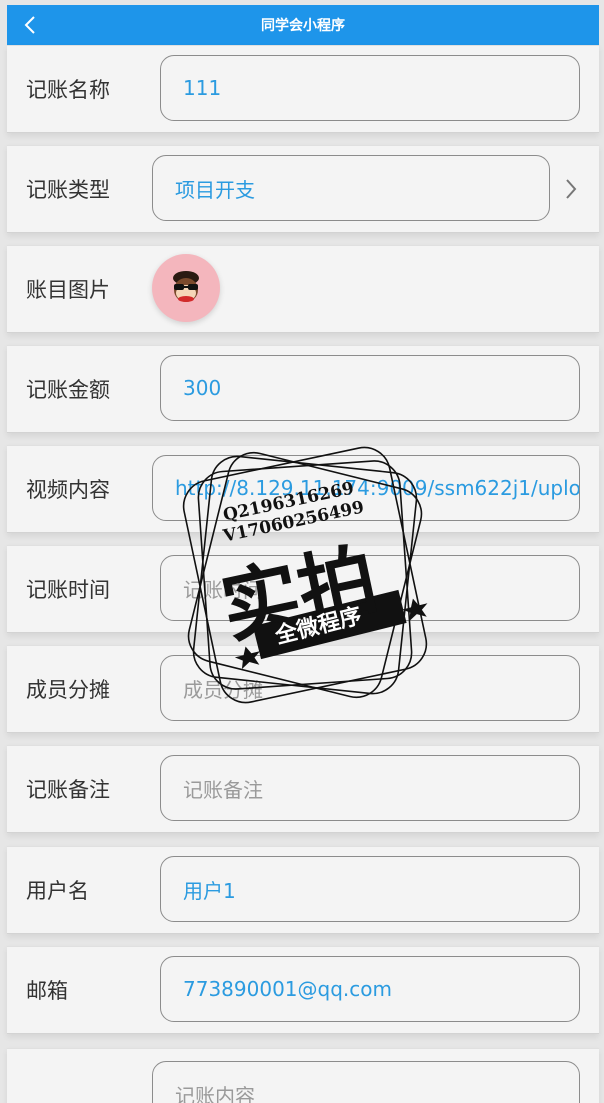 This screenshot has height=1103, width=604. I want to click on split-input: 成员分摊, so click(370, 688).